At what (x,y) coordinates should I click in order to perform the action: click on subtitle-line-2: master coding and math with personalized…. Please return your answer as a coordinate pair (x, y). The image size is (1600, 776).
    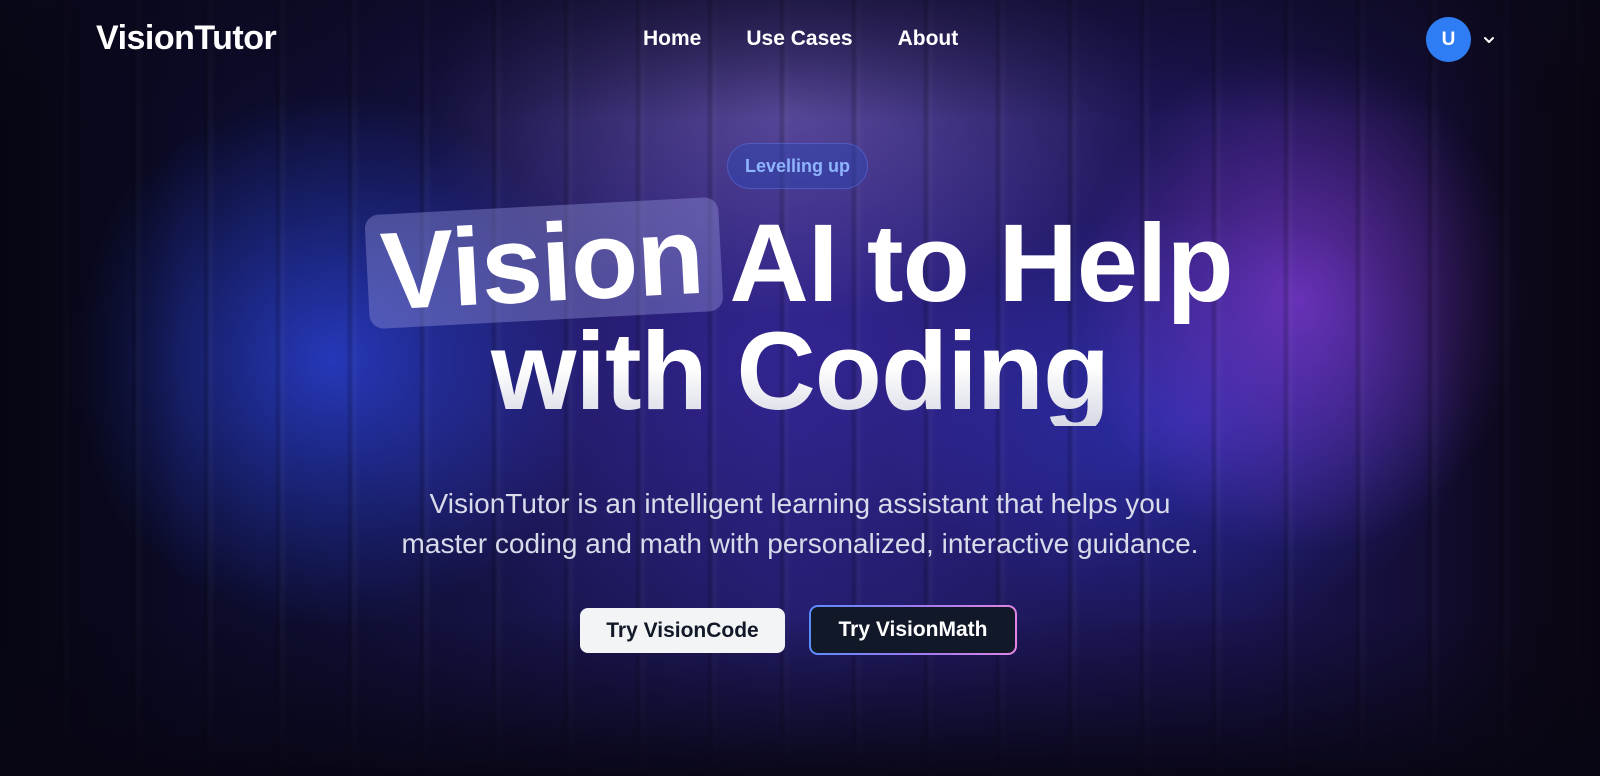
    Looking at the image, I should click on (800, 543).